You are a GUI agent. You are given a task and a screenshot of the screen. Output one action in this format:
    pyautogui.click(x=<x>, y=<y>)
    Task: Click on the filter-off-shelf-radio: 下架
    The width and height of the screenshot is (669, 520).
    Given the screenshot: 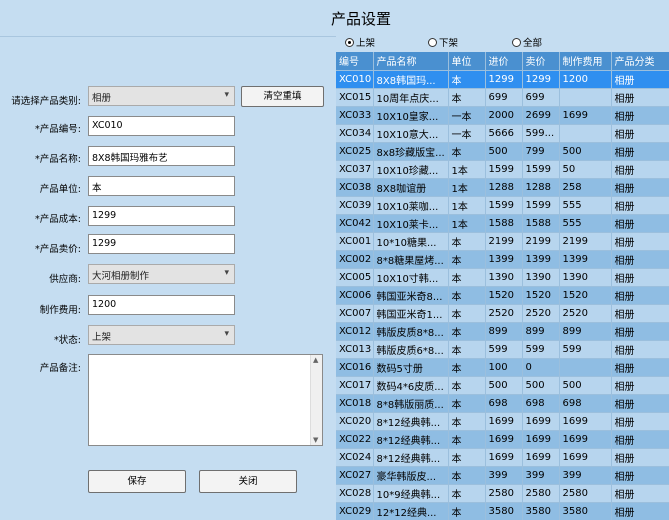 What is the action you would take?
    pyautogui.click(x=443, y=42)
    